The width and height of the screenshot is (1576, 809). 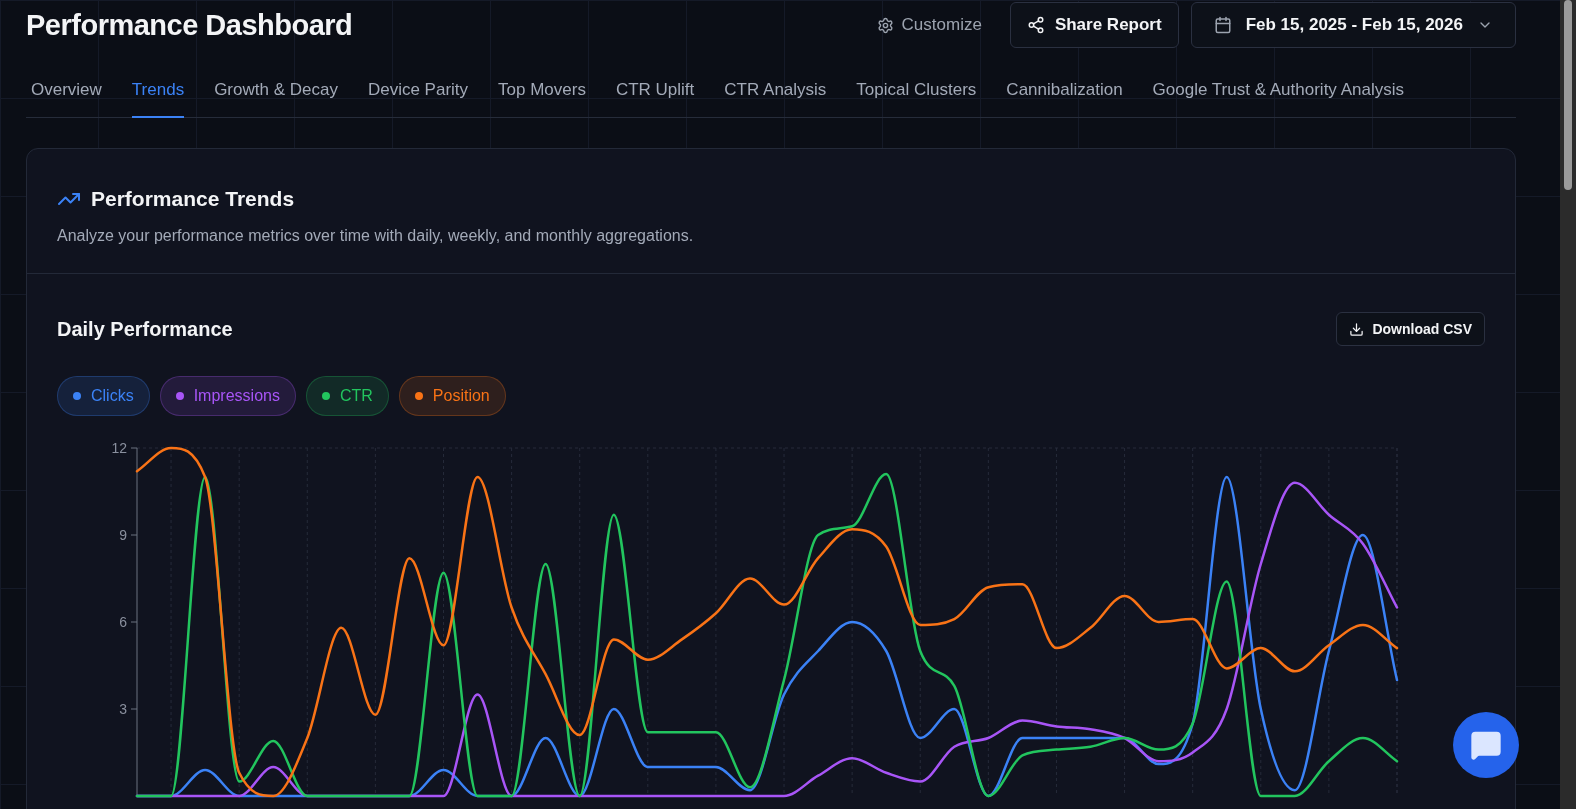 What do you see at coordinates (123, 622) in the screenshot?
I see `y-tick-label: 6` at bounding box center [123, 622].